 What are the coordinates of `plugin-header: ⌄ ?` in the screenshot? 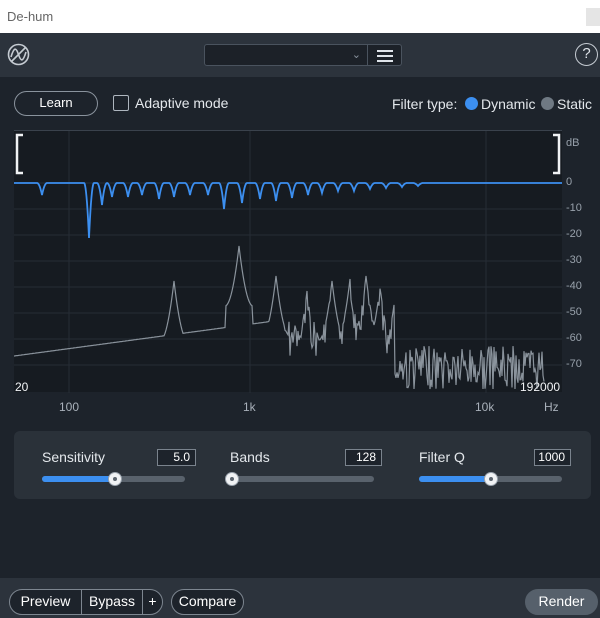 It's located at (300, 55).